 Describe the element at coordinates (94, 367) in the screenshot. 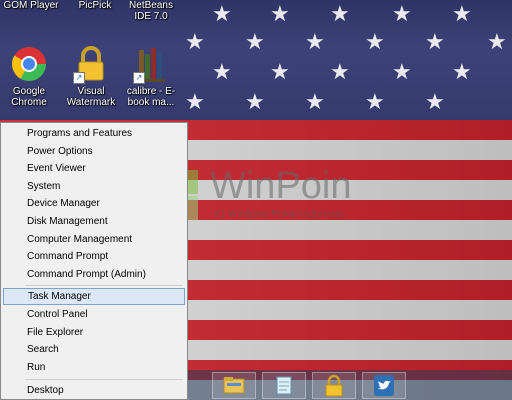

I see `menu-item-run: Run` at that location.